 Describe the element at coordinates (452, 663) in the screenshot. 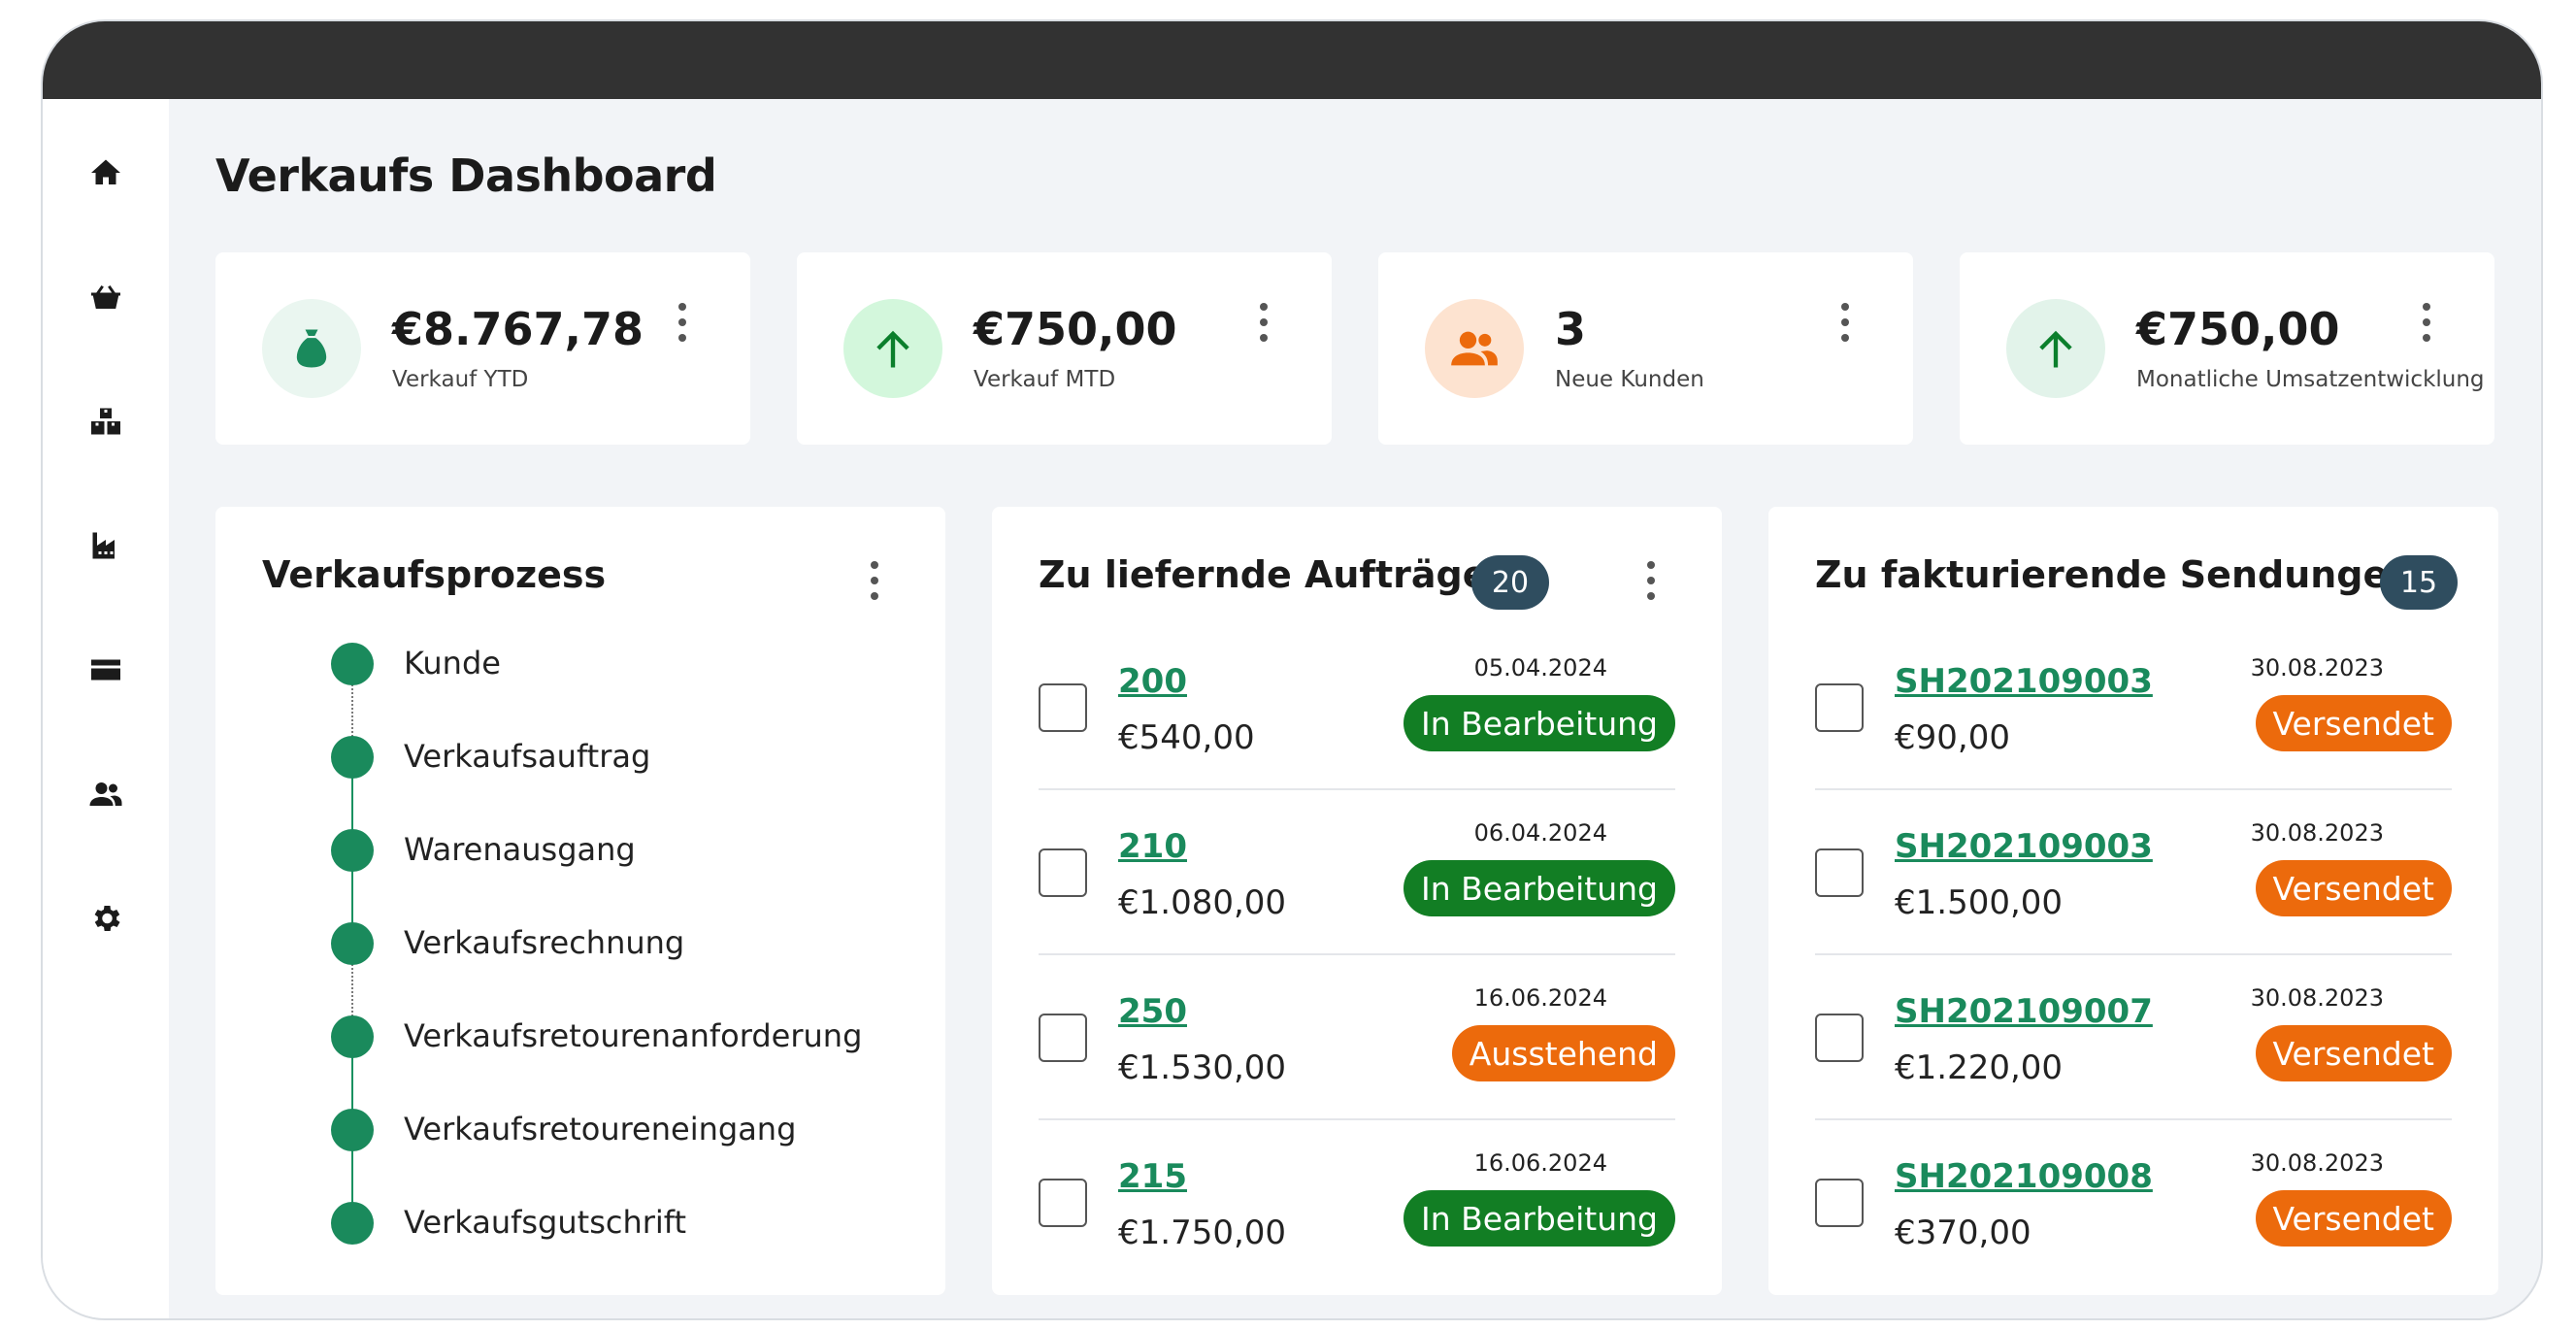

I see `process-step-label: Kunde` at that location.